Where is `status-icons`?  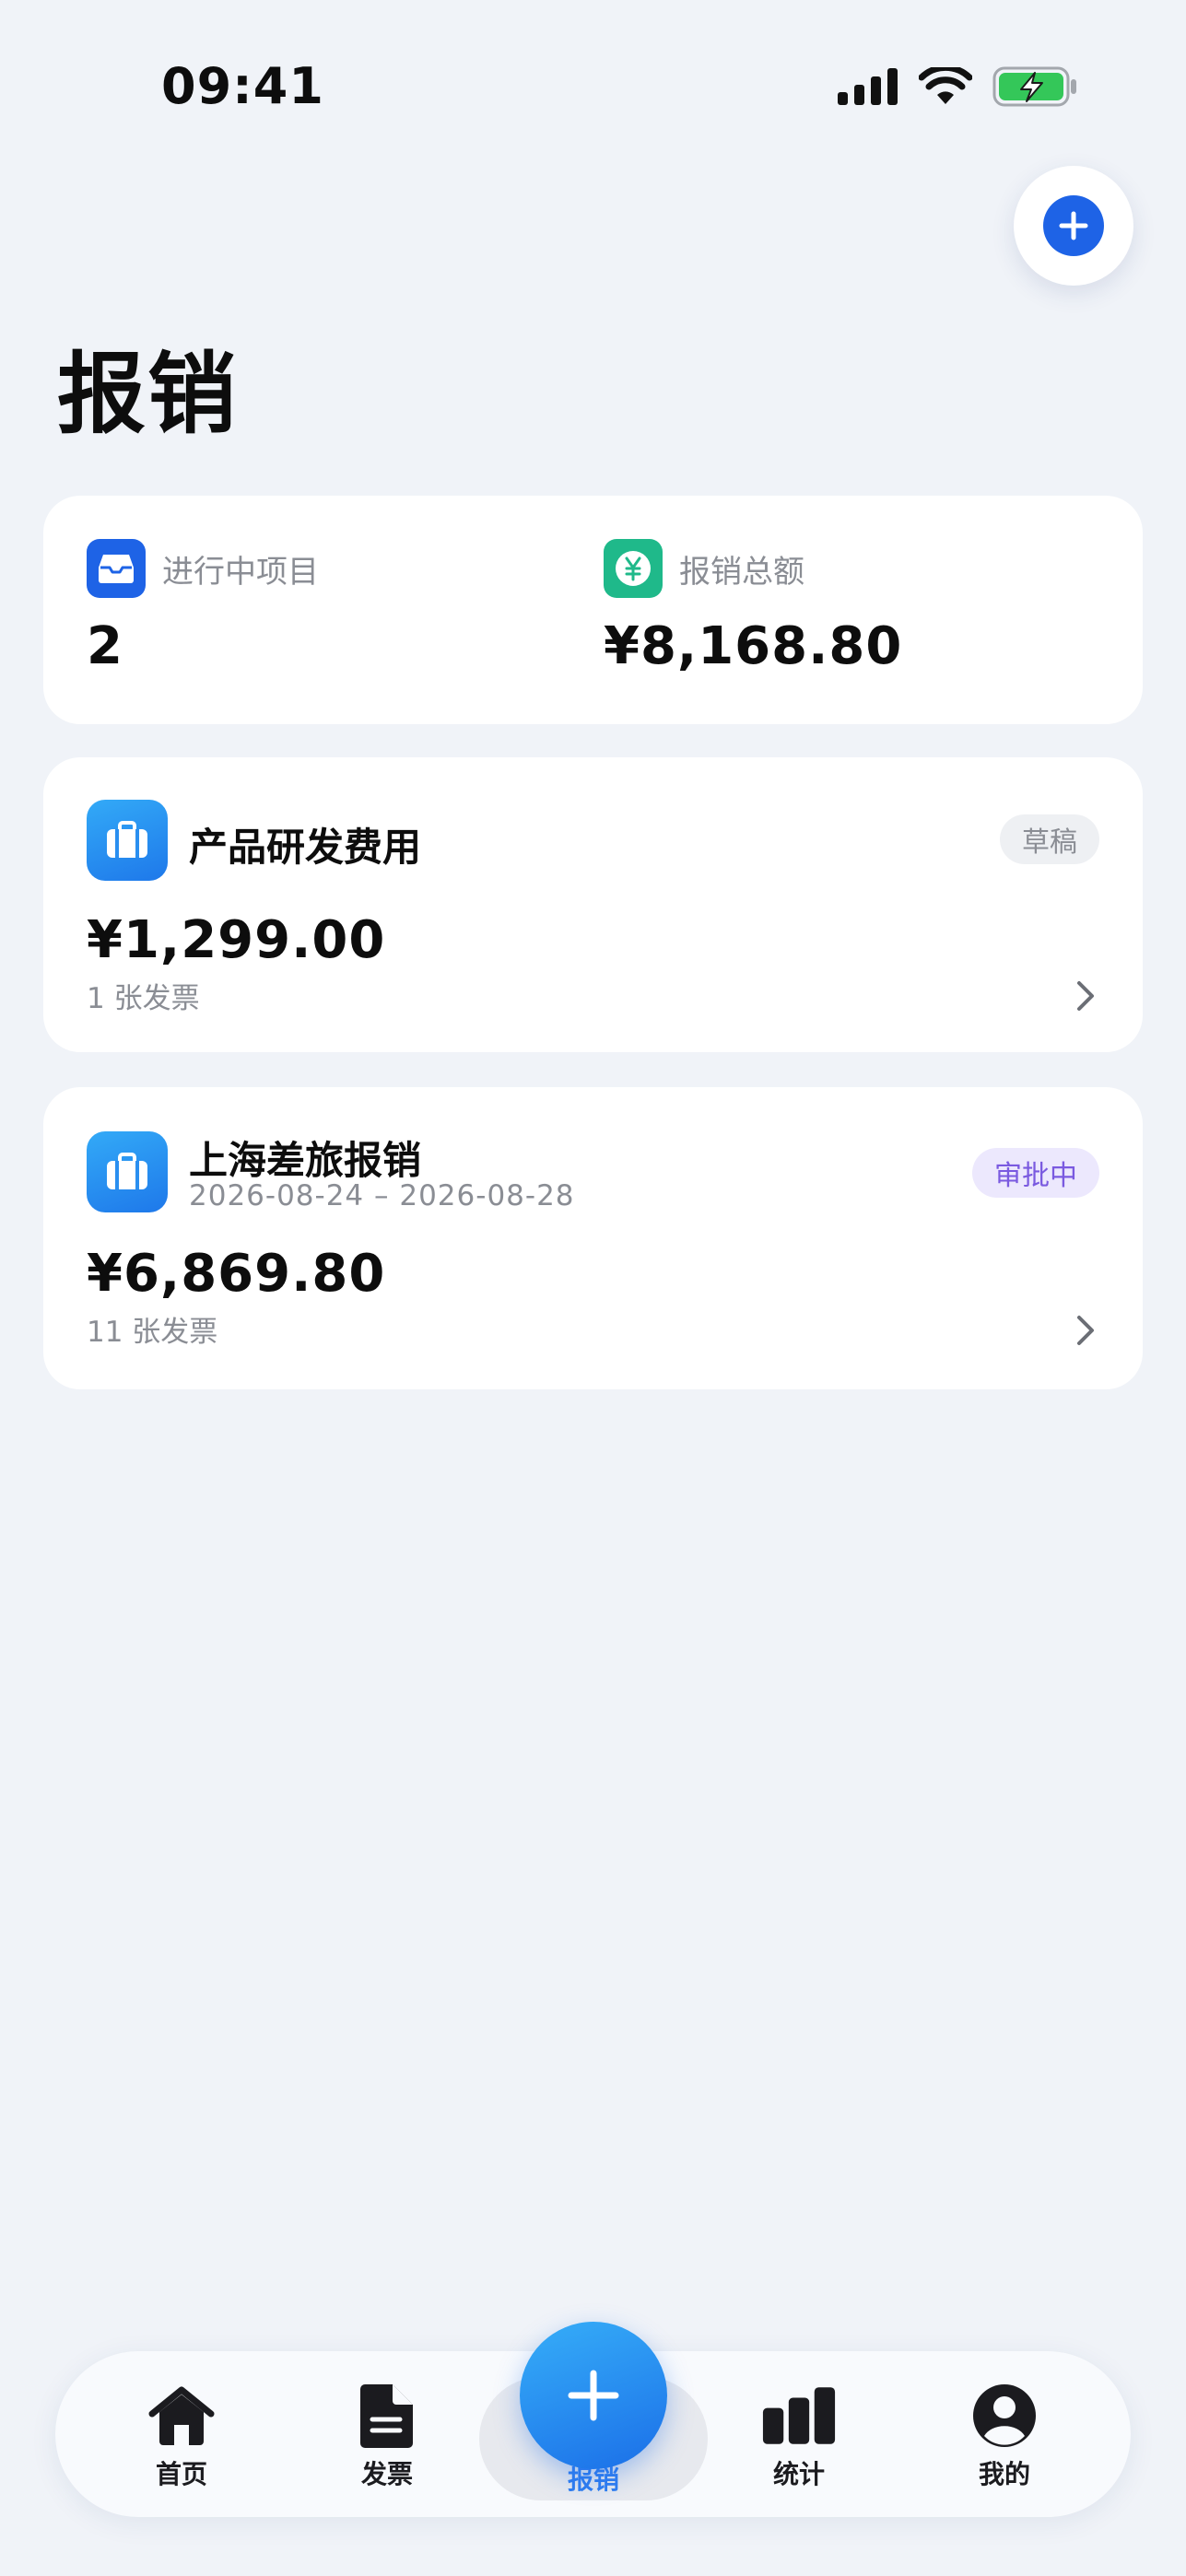 status-icons is located at coordinates (957, 87).